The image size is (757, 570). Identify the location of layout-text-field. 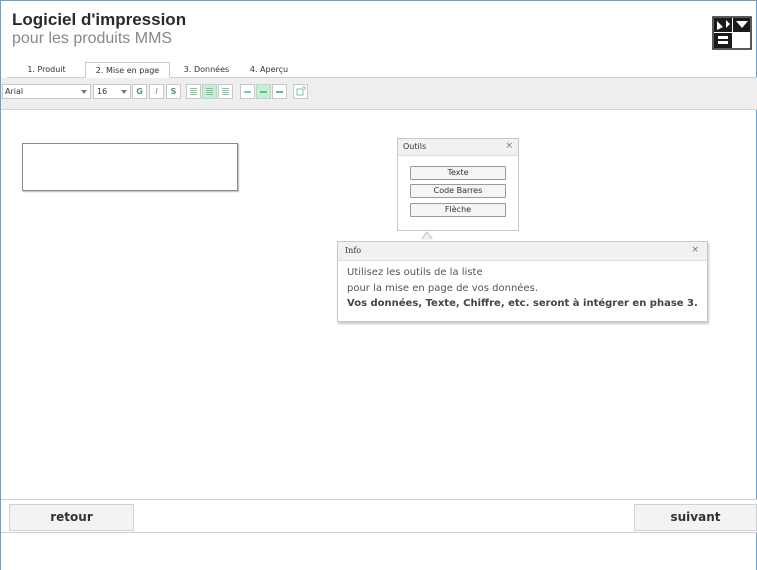
(130, 167).